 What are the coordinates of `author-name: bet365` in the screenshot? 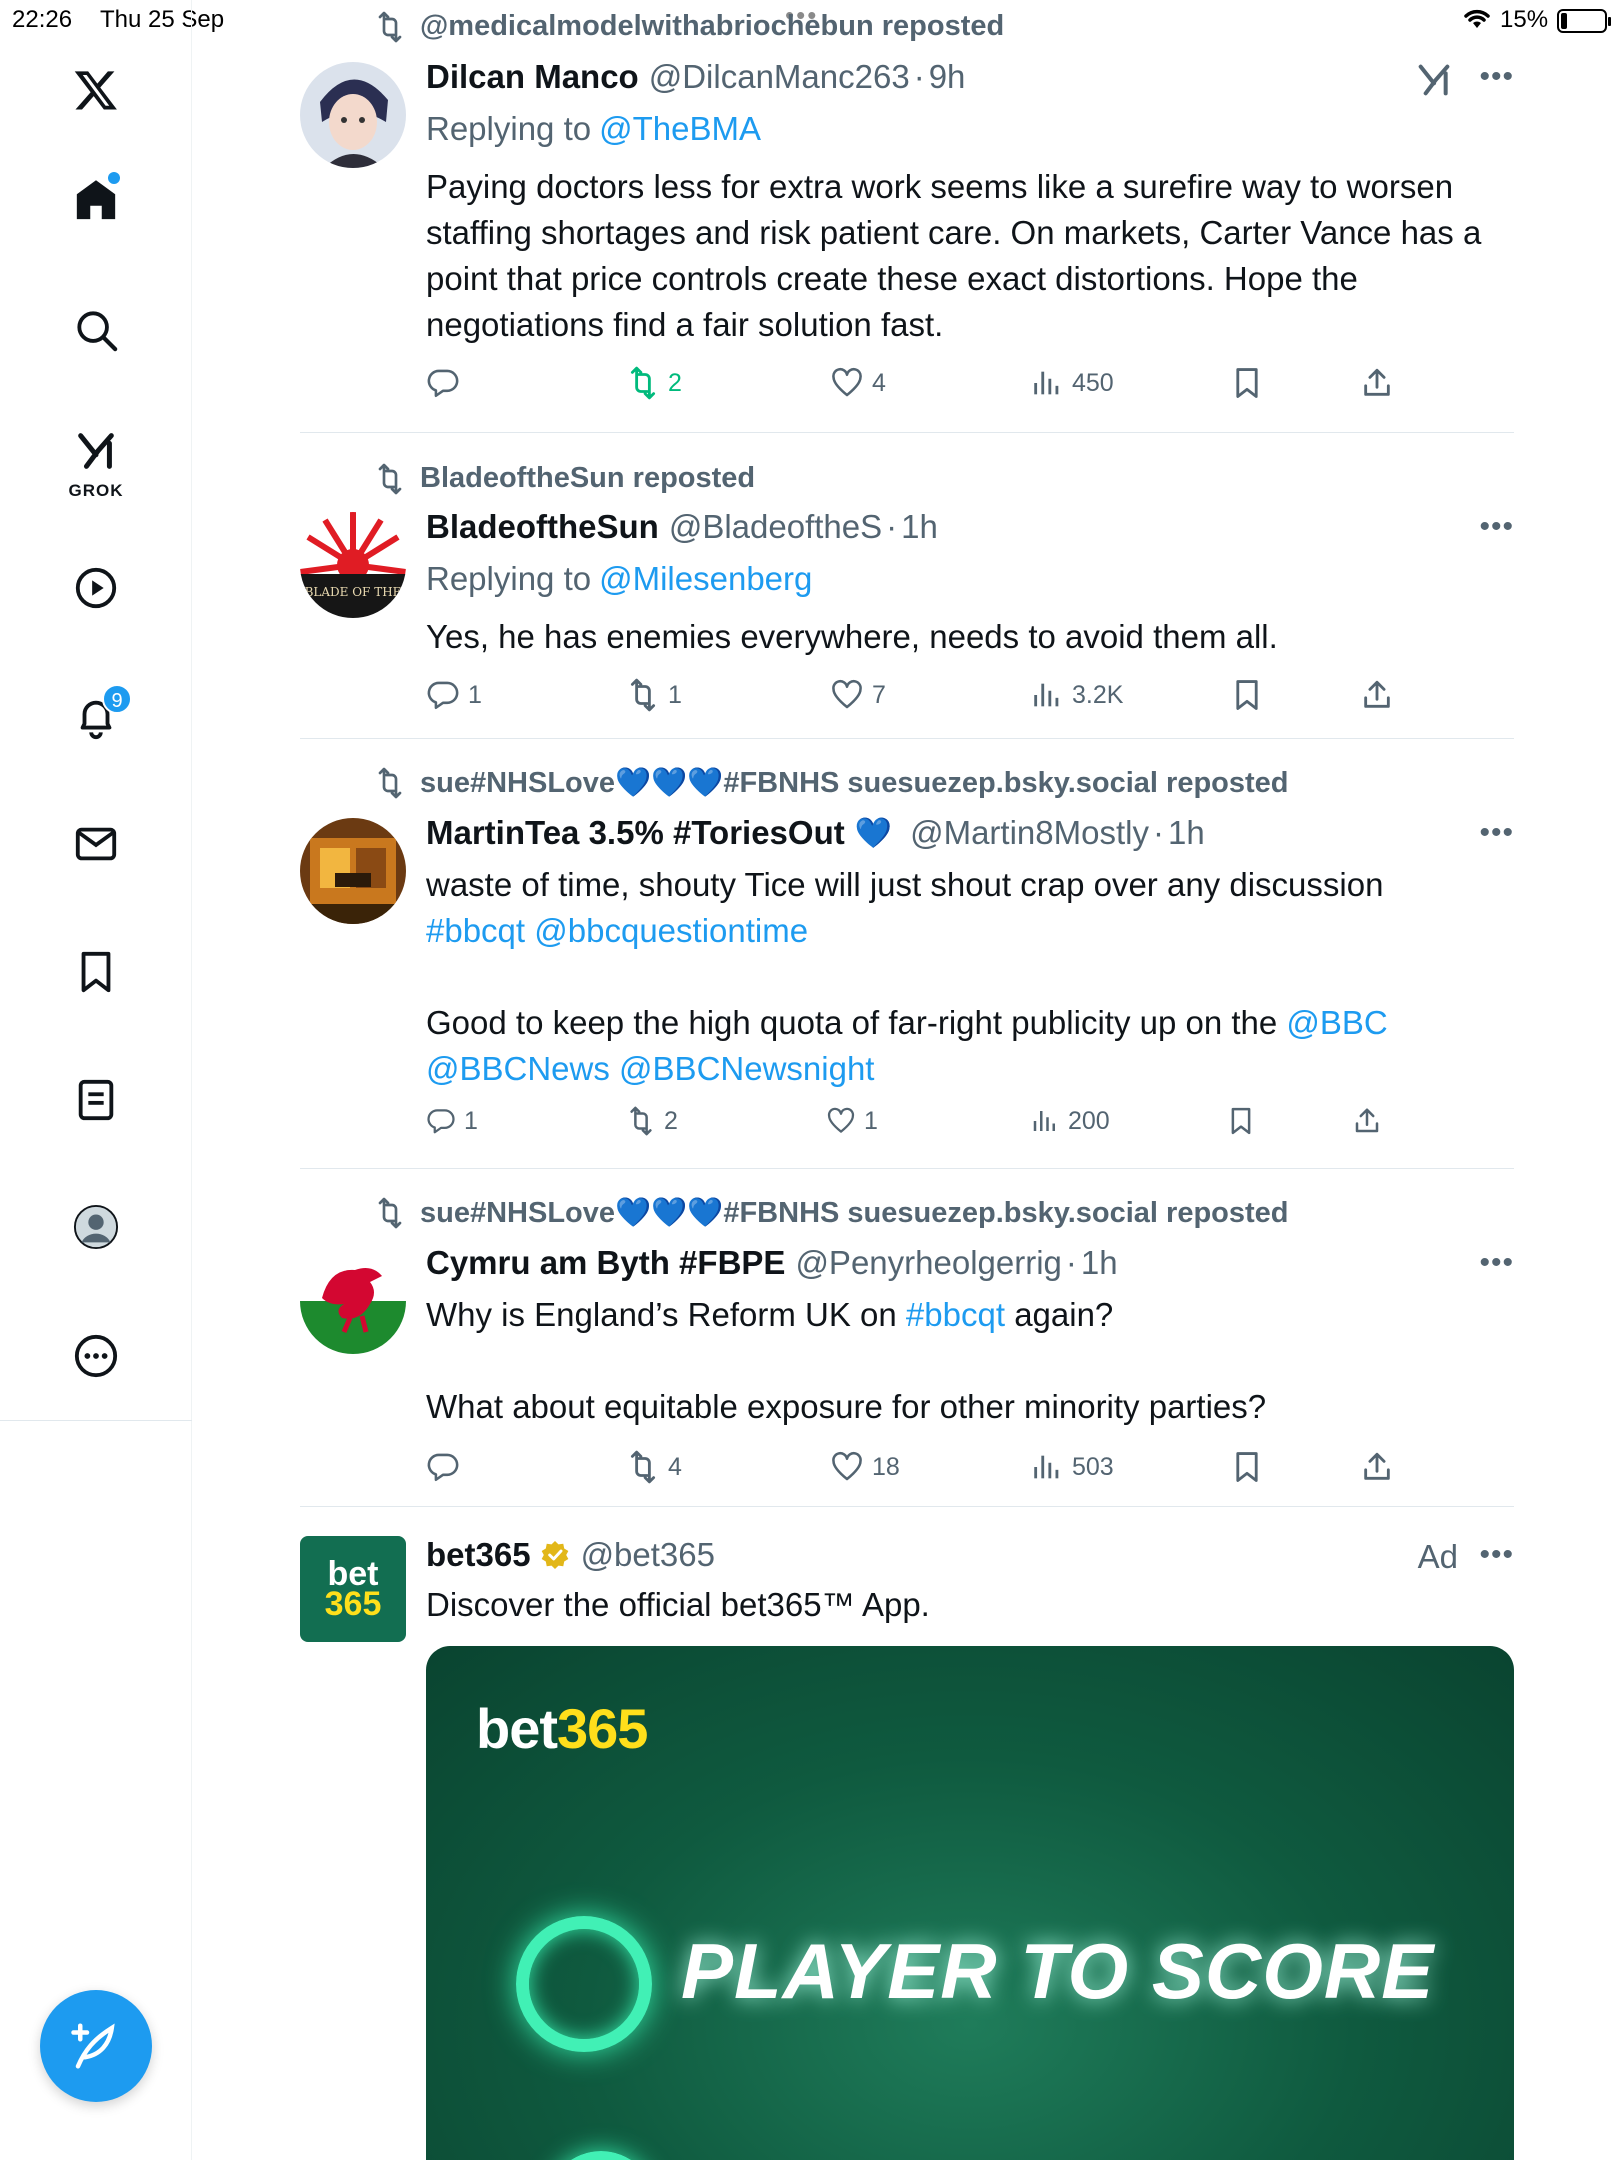 It's located at (478, 1555).